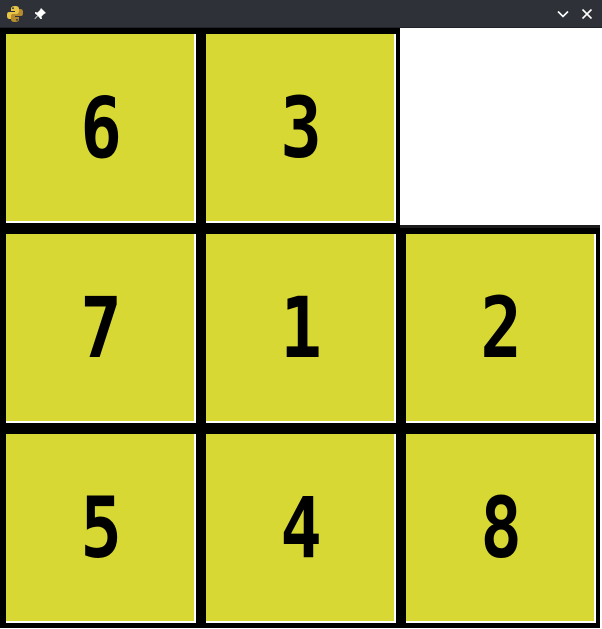 The image size is (602, 629). I want to click on board-cell: 1, so click(300, 328).